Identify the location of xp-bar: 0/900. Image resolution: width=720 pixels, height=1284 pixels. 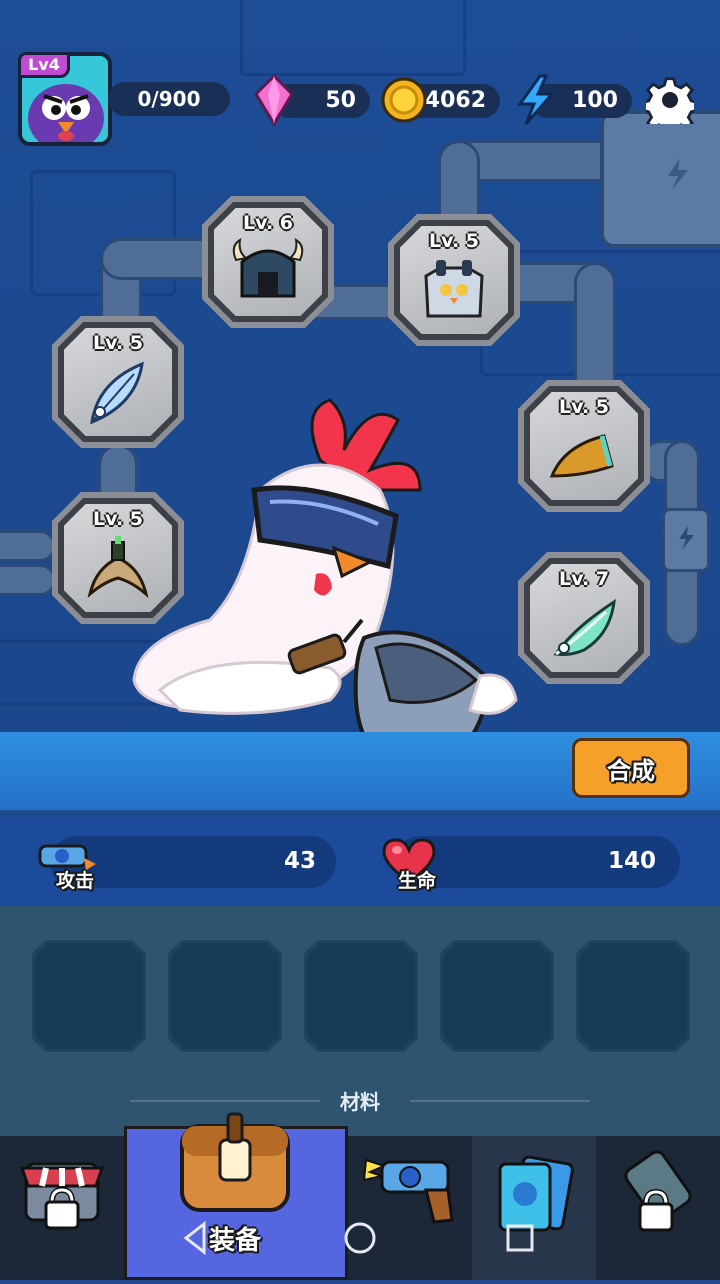
(169, 99).